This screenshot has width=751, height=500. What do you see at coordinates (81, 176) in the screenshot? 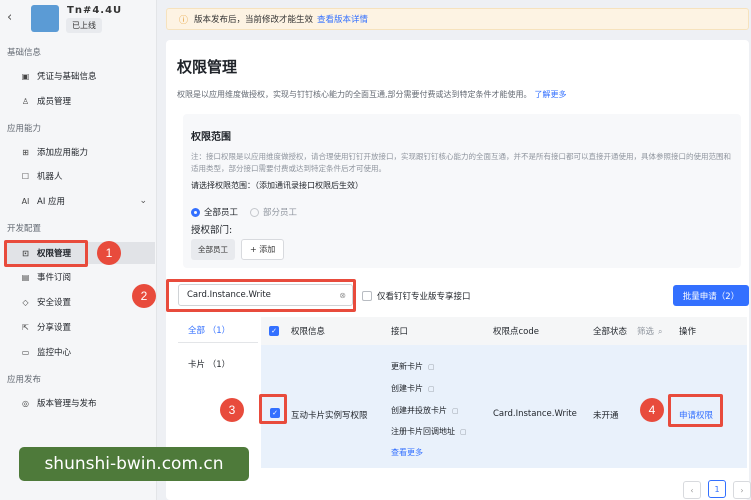
I see `sidebar-item-robot: ☐ 机器人` at bounding box center [81, 176].